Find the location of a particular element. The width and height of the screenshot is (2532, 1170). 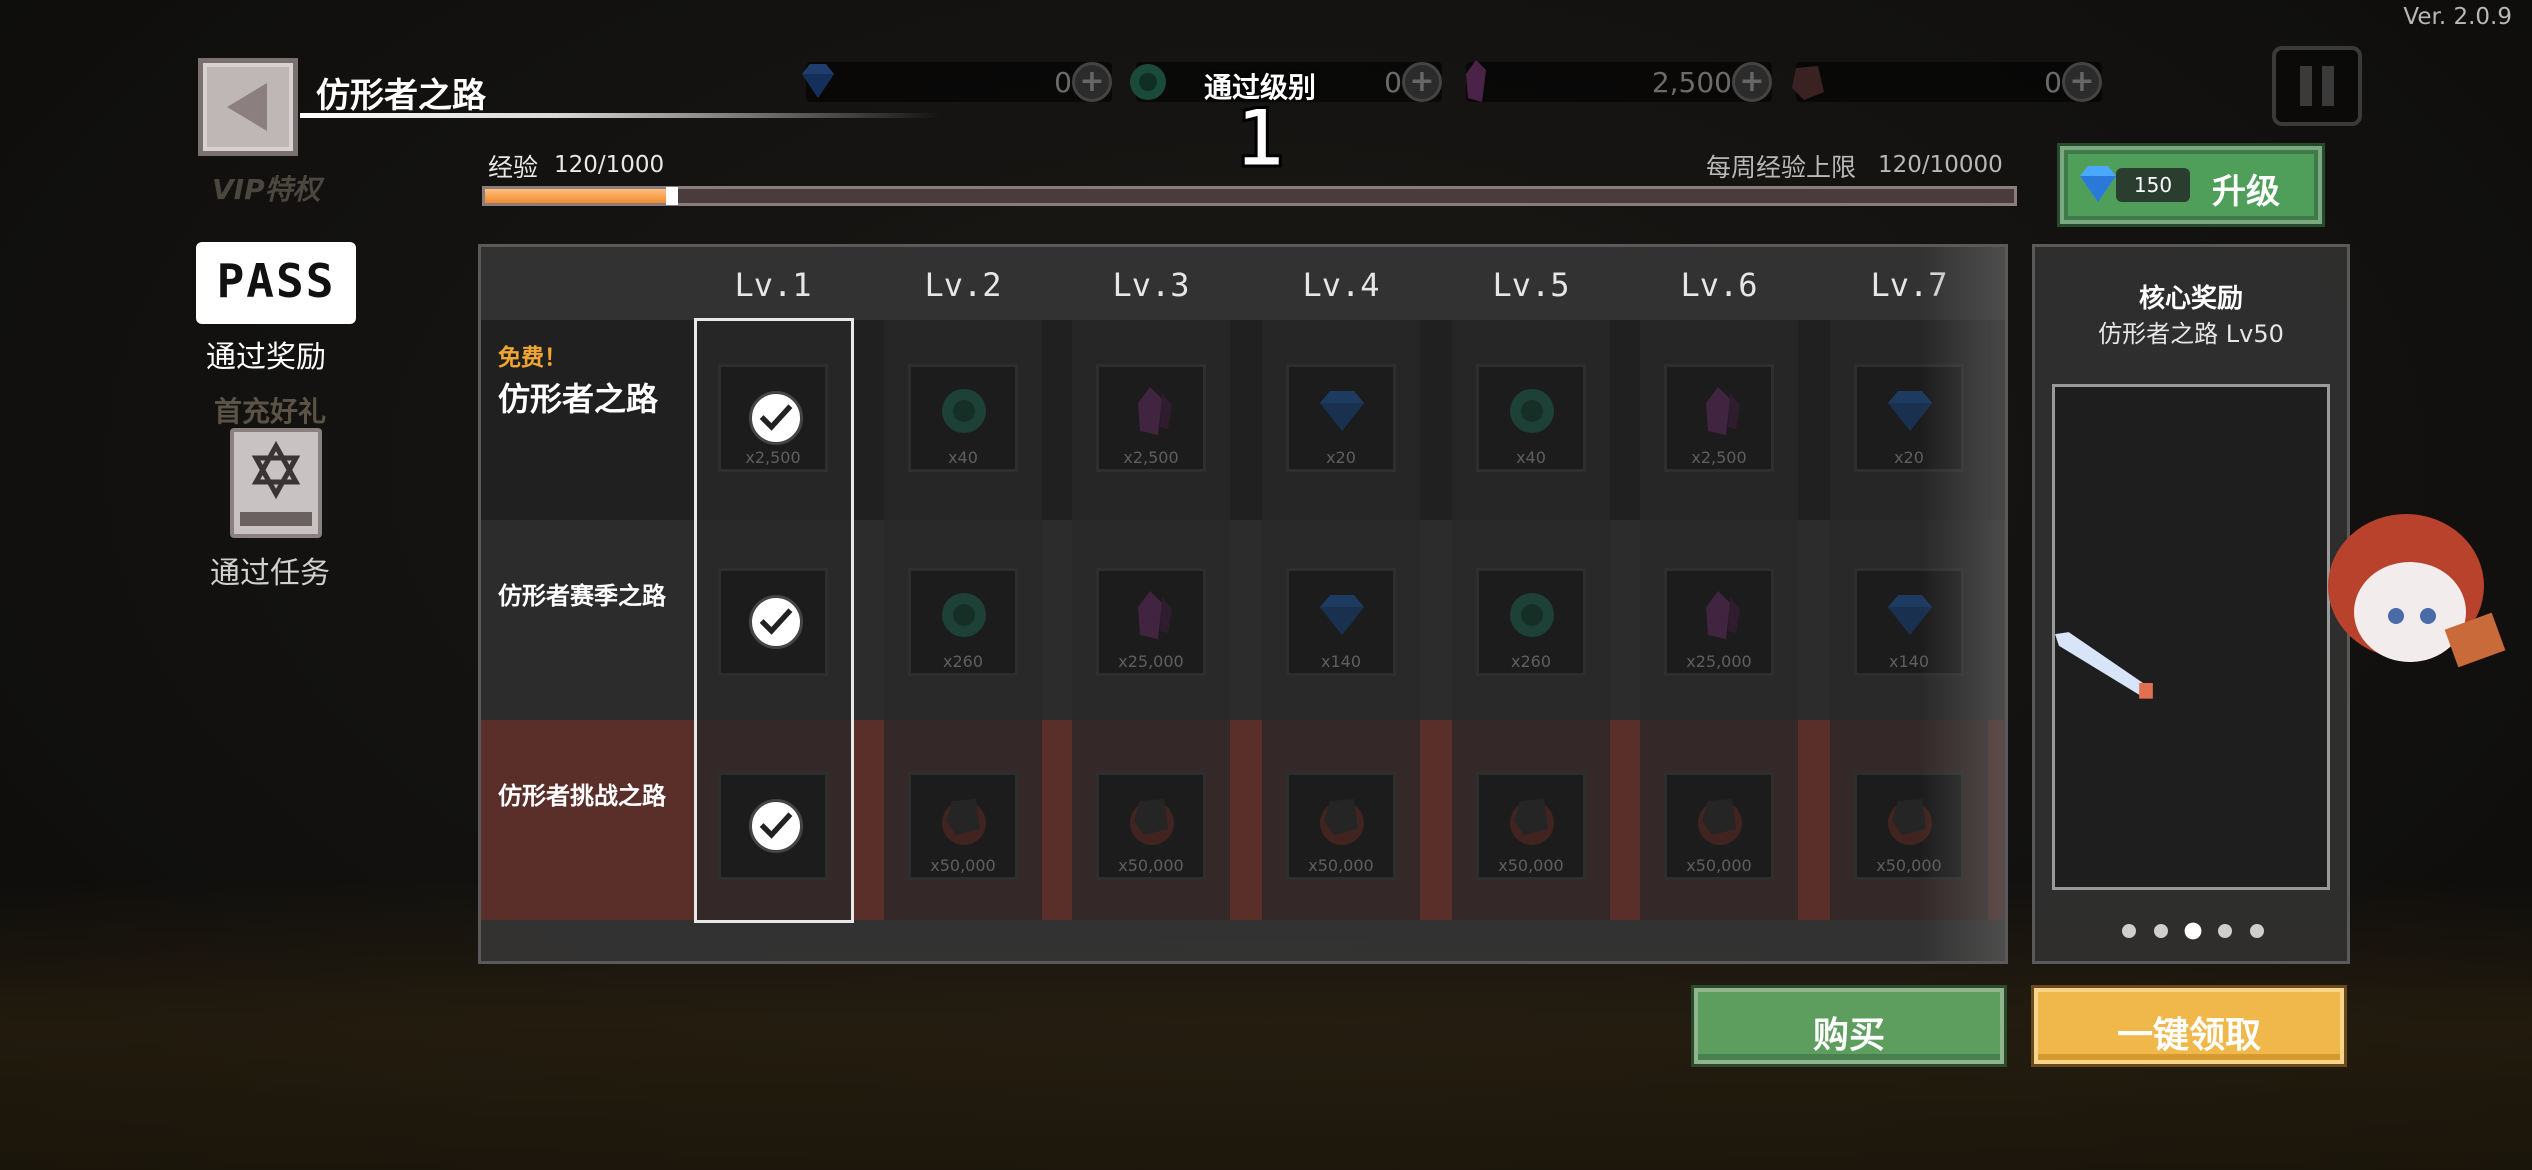

level-header: Lv.4 is located at coordinates (1341, 285).